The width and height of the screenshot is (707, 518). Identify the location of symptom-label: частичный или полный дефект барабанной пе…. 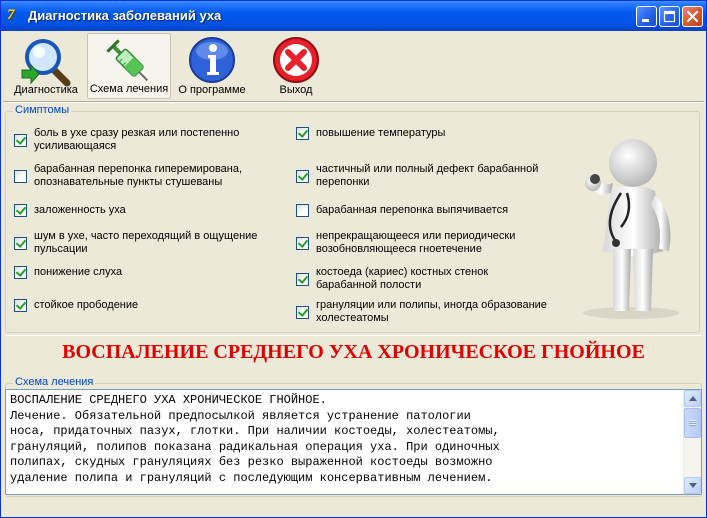
(427, 175).